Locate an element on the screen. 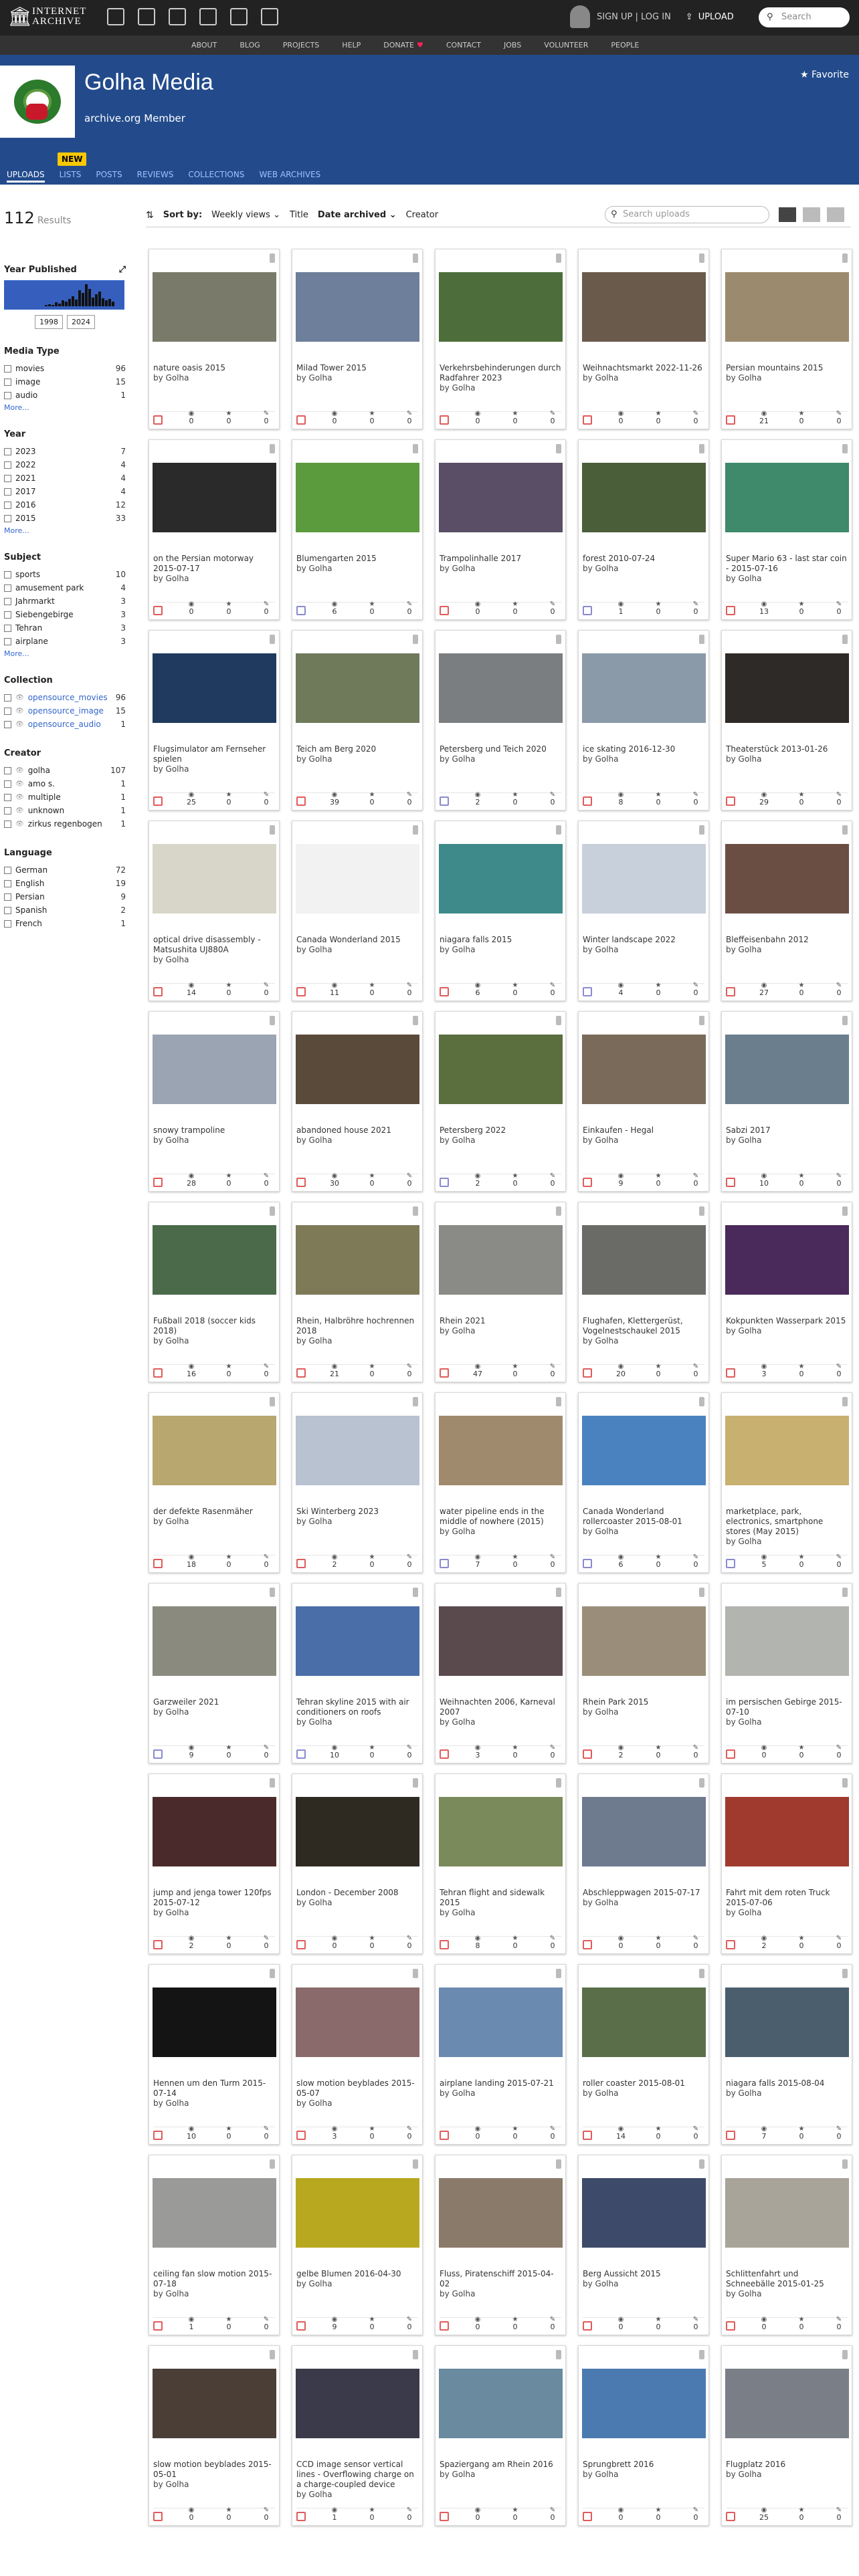 The image size is (859, 2576). result-card: Petersberg und Teich 2020 by Golha ◉ 2 ★ 0 ✎ 0 is located at coordinates (500, 721).